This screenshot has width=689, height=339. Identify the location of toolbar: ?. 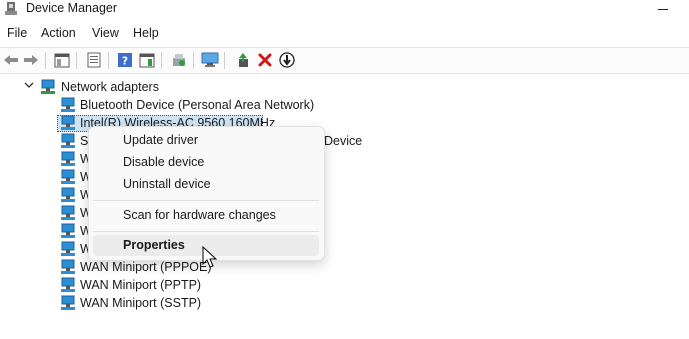
(344, 60).